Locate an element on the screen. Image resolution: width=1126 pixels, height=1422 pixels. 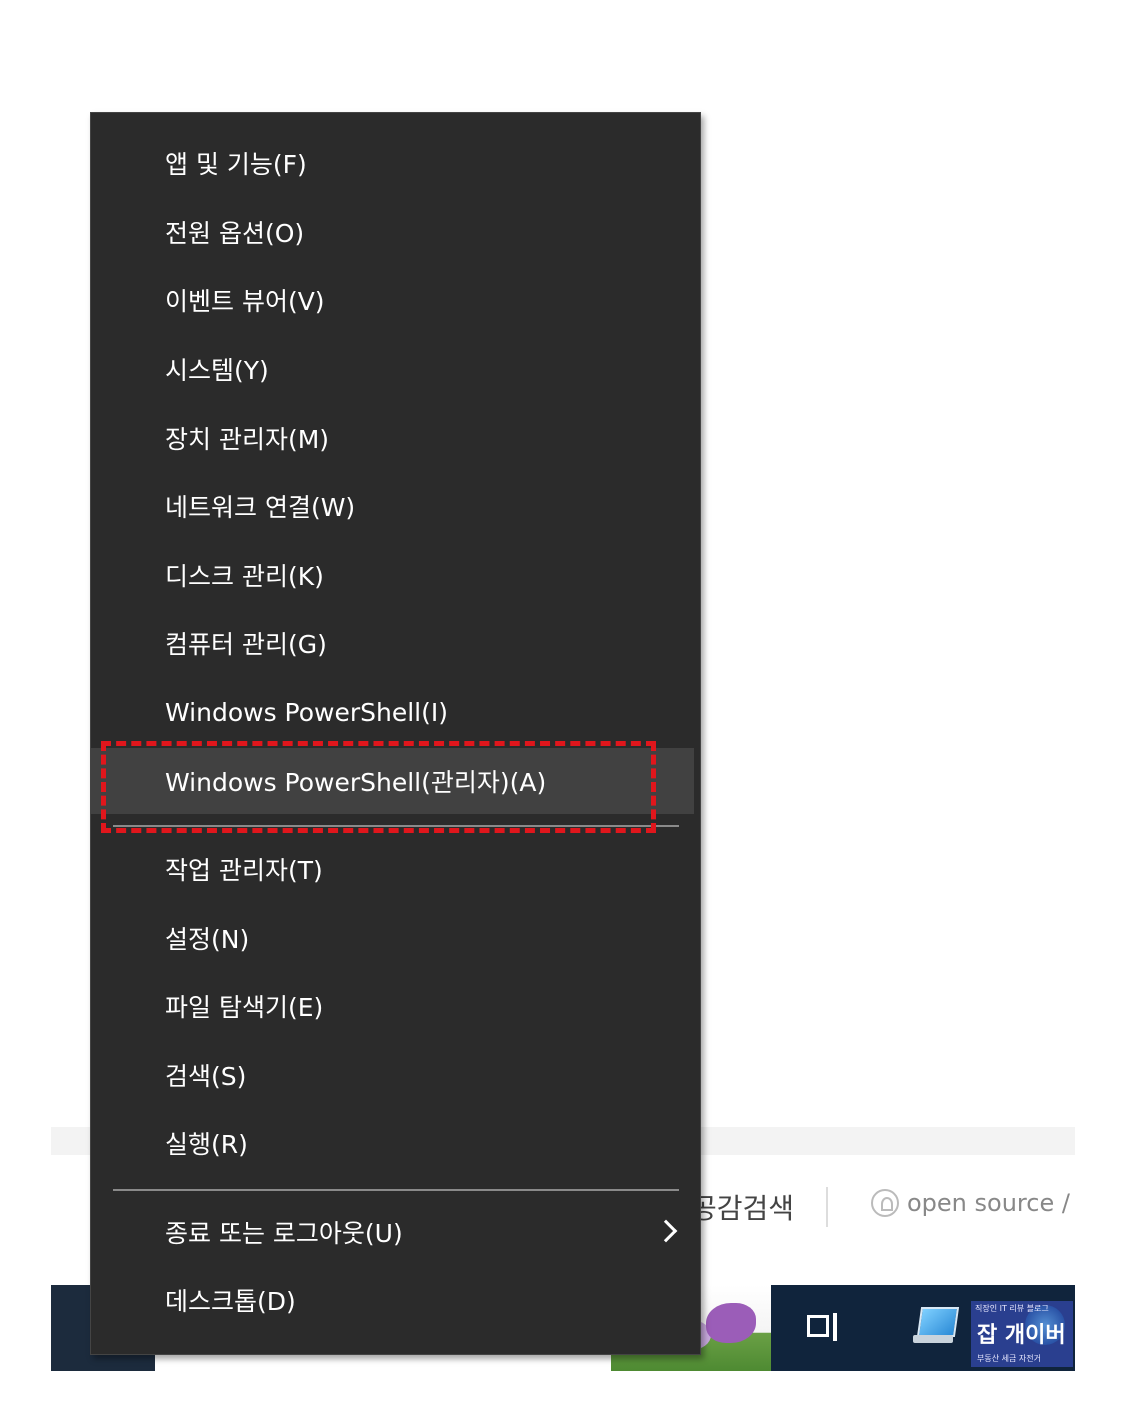
menu-item-shutdown-signout: 종료 또는 로그아웃(U) is located at coordinates (392, 1232).